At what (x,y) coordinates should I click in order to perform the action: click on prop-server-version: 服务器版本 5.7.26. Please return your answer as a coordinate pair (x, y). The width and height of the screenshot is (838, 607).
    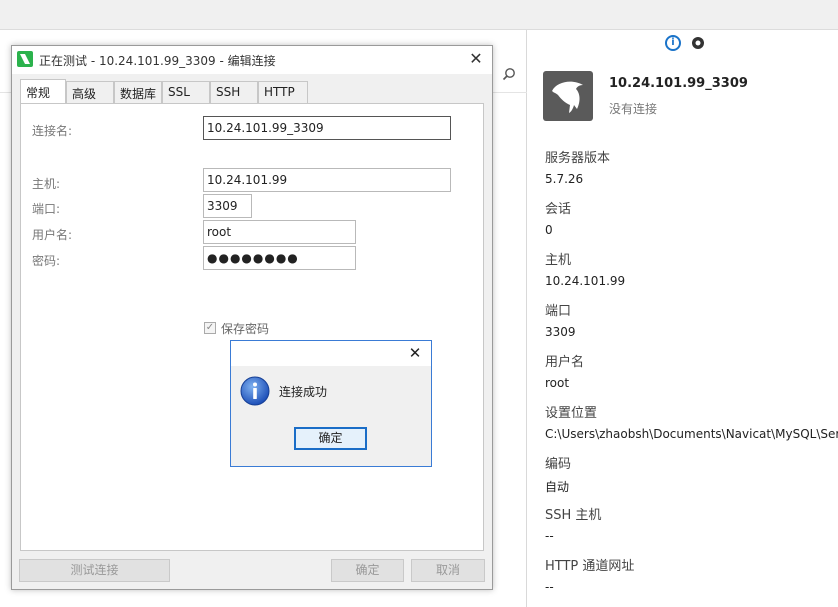
    Looking at the image, I should click on (577, 166).